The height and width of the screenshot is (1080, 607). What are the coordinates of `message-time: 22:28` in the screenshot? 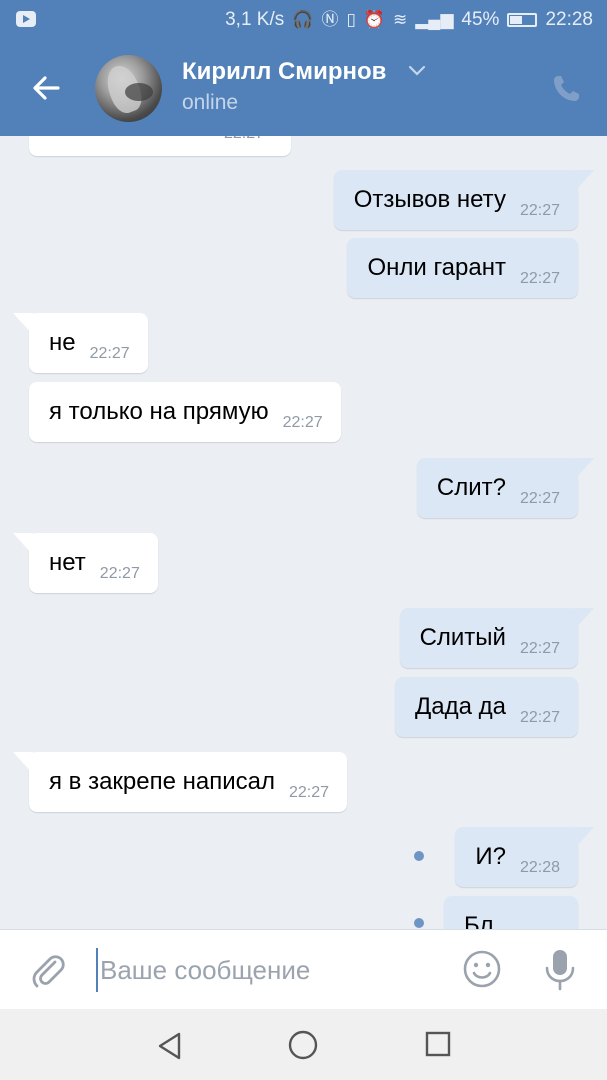 It's located at (539, 867).